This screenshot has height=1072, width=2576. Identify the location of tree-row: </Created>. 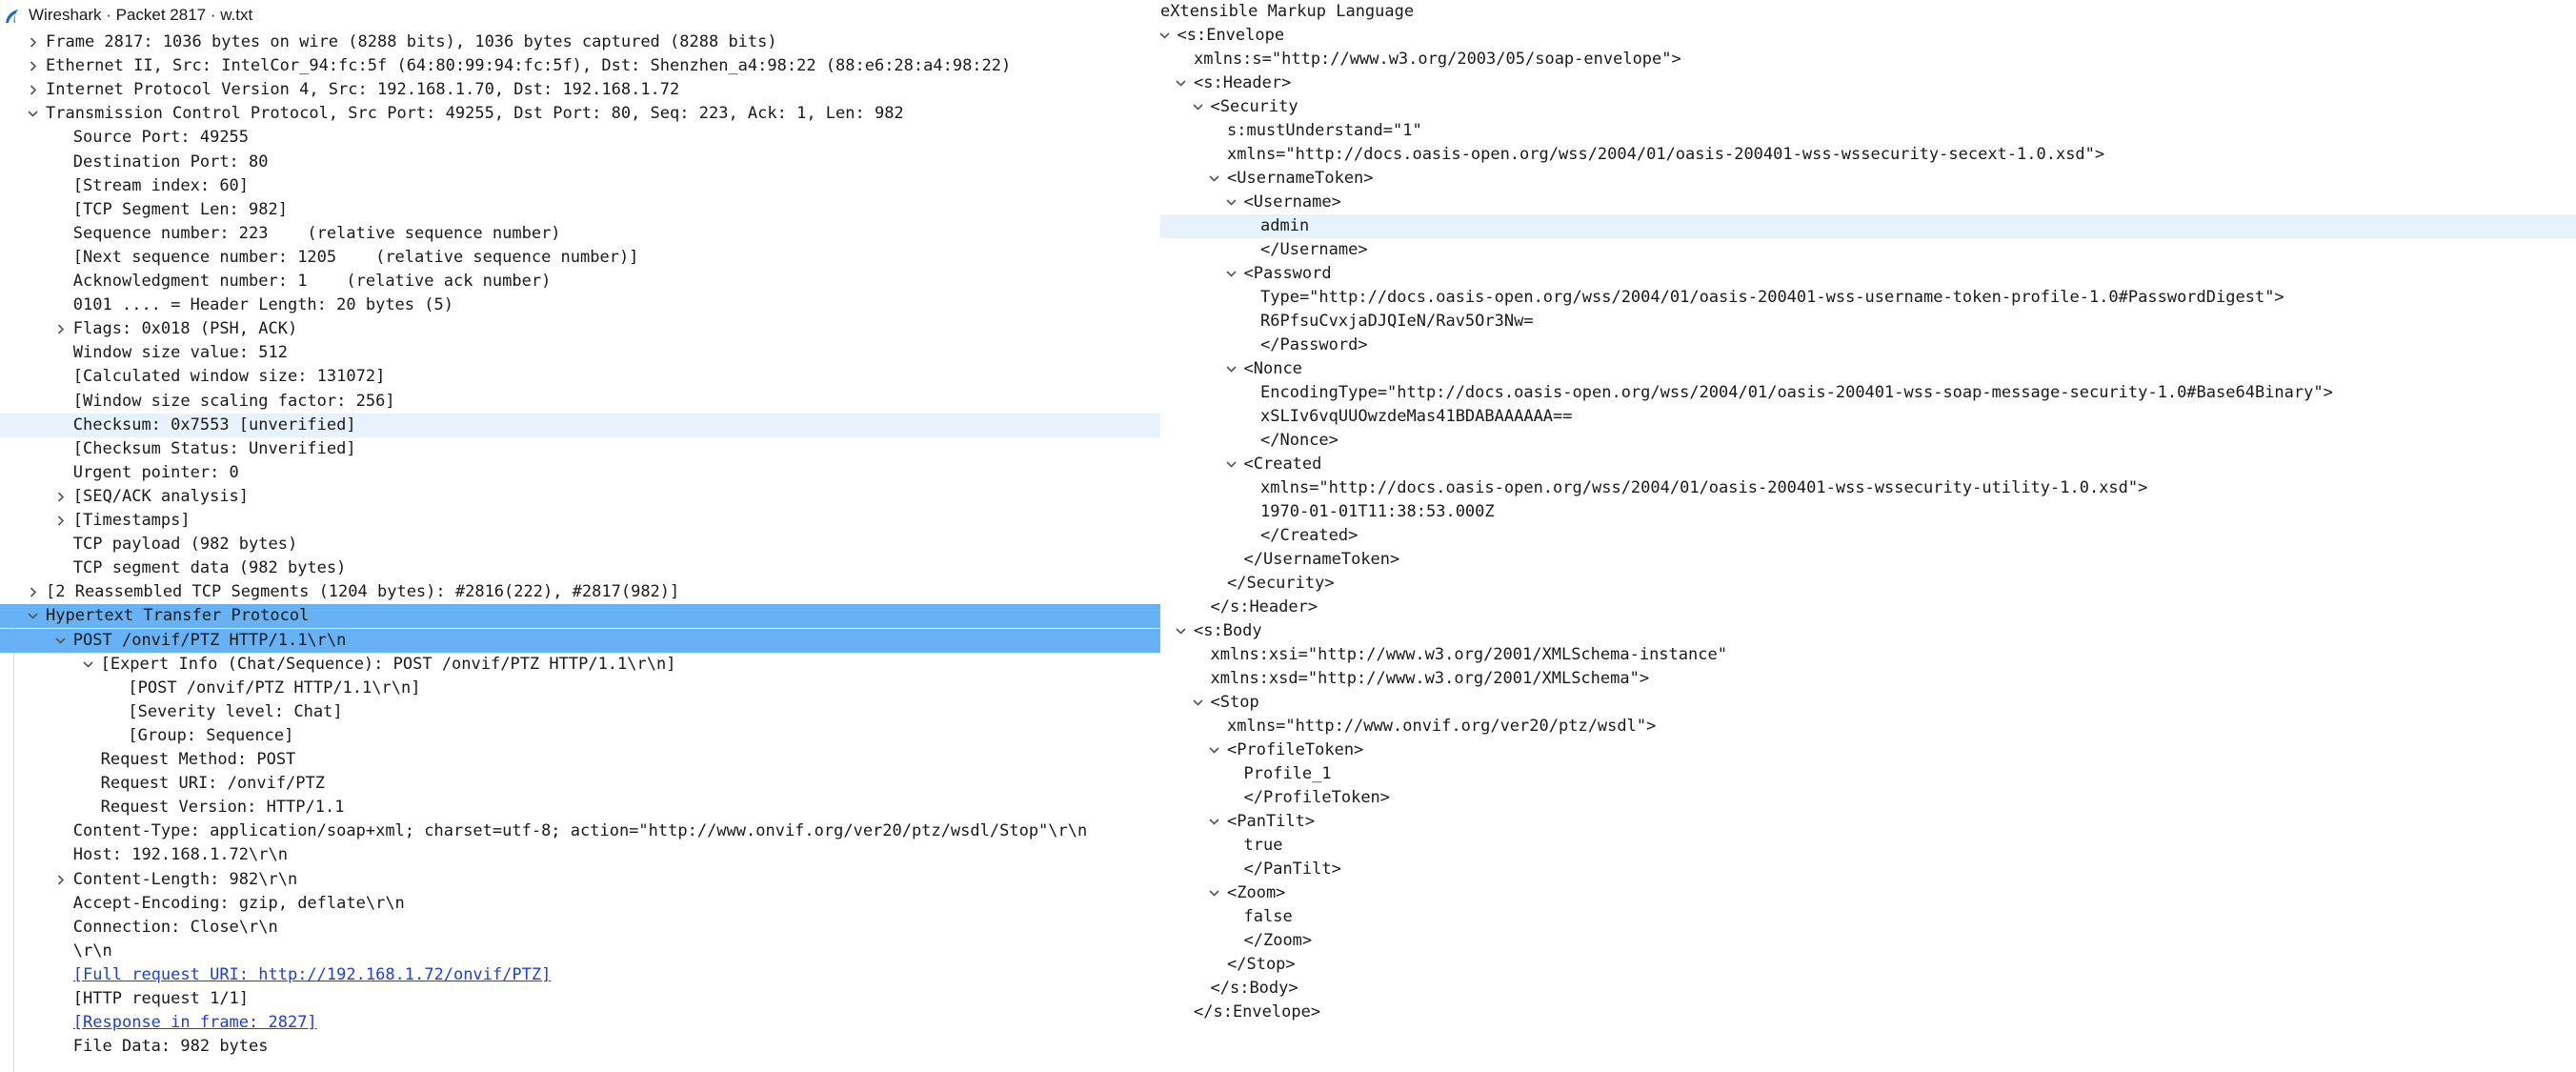
(1868, 536).